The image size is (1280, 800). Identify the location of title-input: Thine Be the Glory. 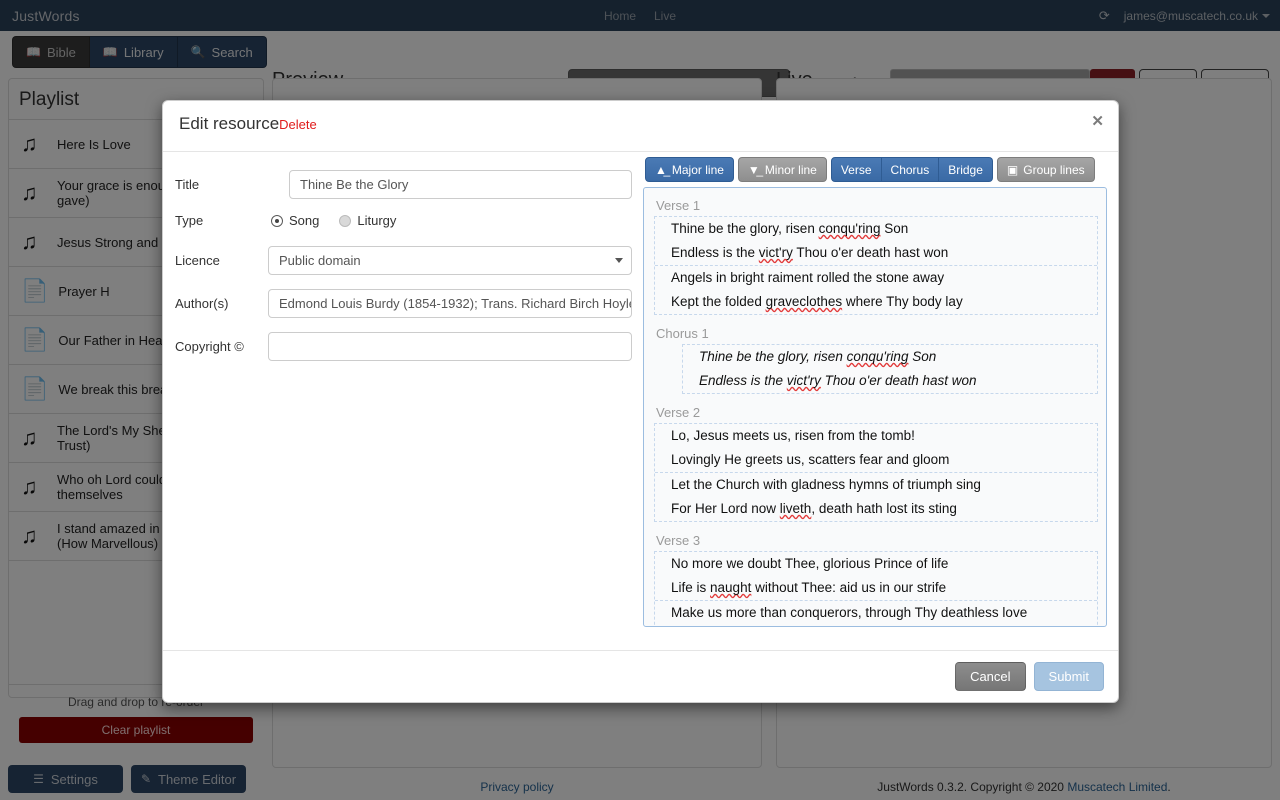
(460, 184).